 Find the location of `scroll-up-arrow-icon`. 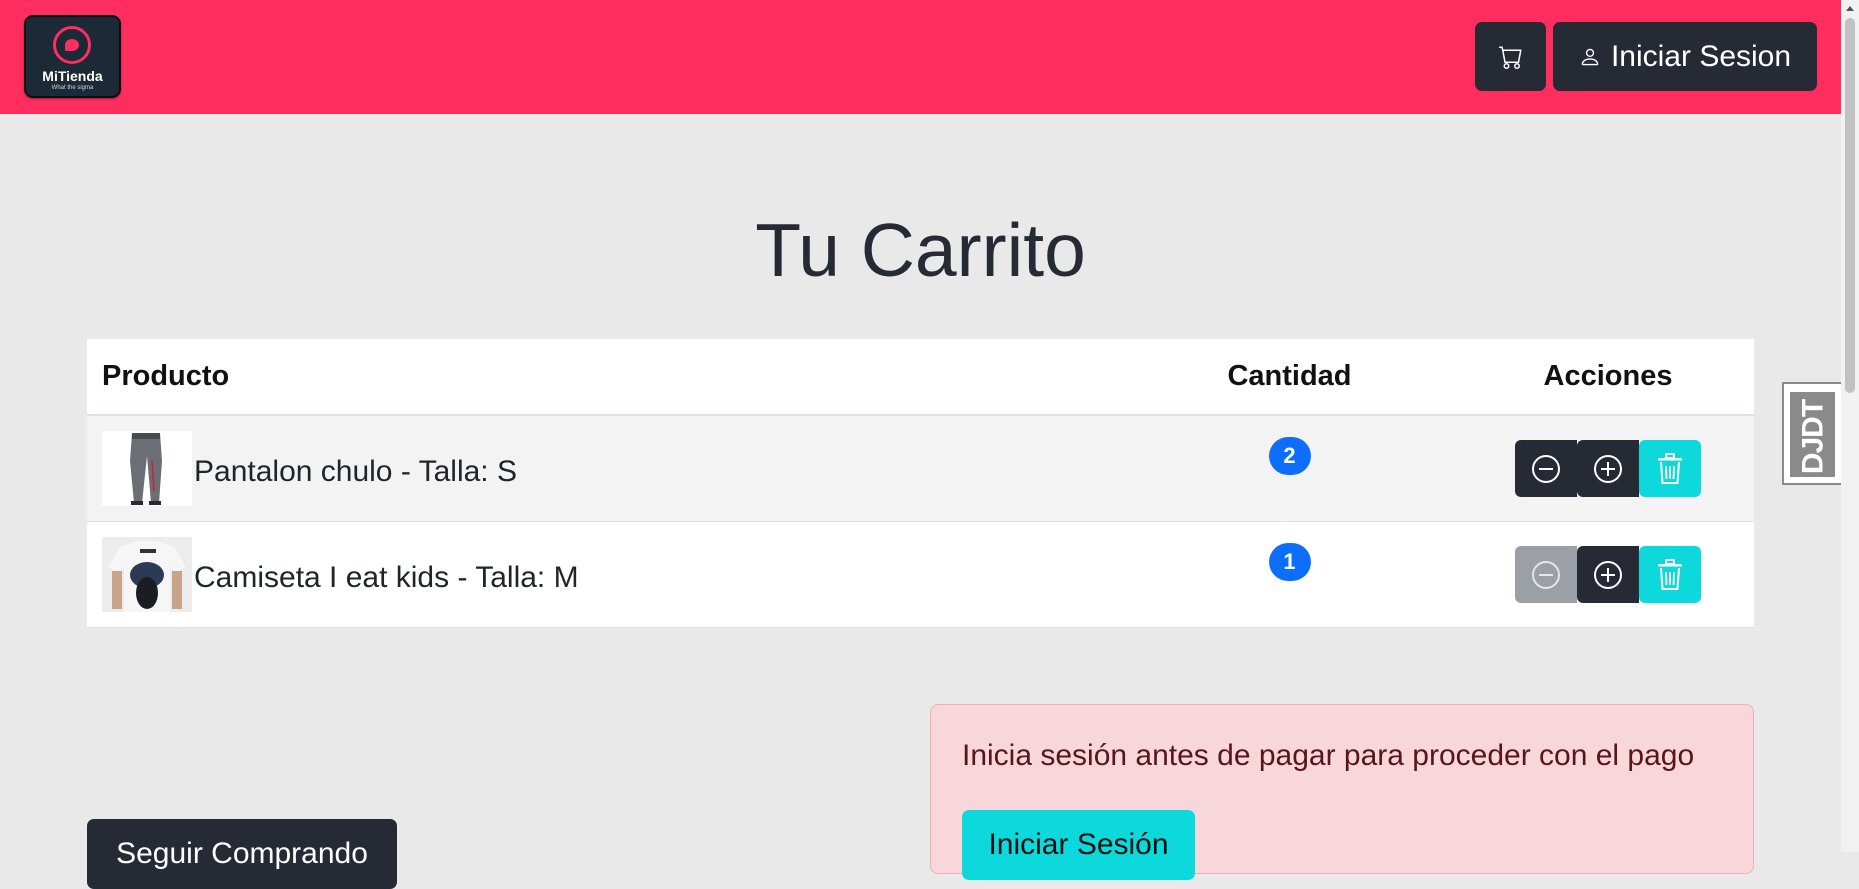

scroll-up-arrow-icon is located at coordinates (1850, 8).